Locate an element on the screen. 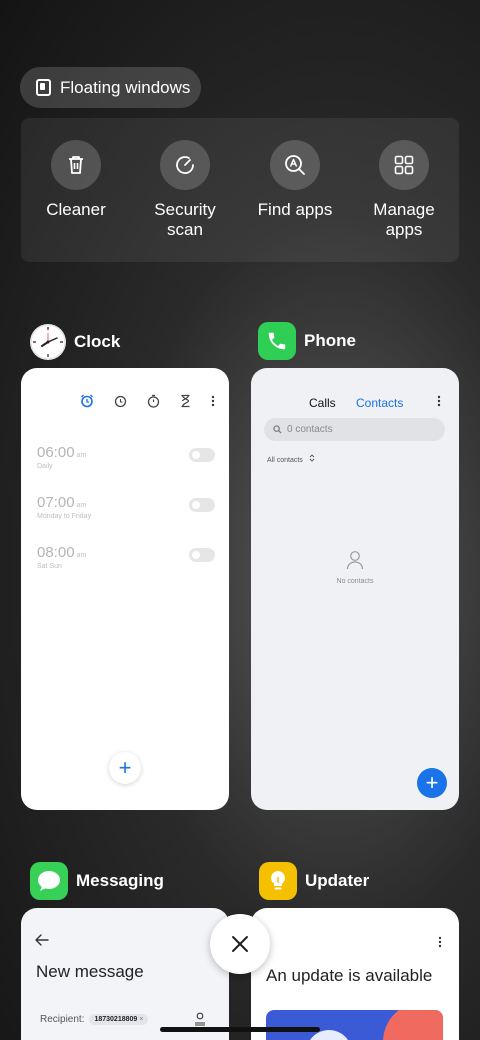 This screenshot has height=1040, width=480. recipient-chip: 18730218809 × is located at coordinates (119, 1019).